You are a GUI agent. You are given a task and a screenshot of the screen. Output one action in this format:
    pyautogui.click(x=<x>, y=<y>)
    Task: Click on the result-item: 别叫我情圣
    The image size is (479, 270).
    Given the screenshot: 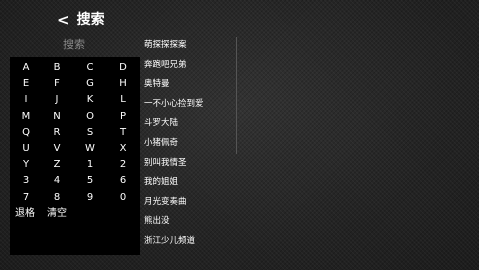 What is the action you would take?
    pyautogui.click(x=194, y=165)
    